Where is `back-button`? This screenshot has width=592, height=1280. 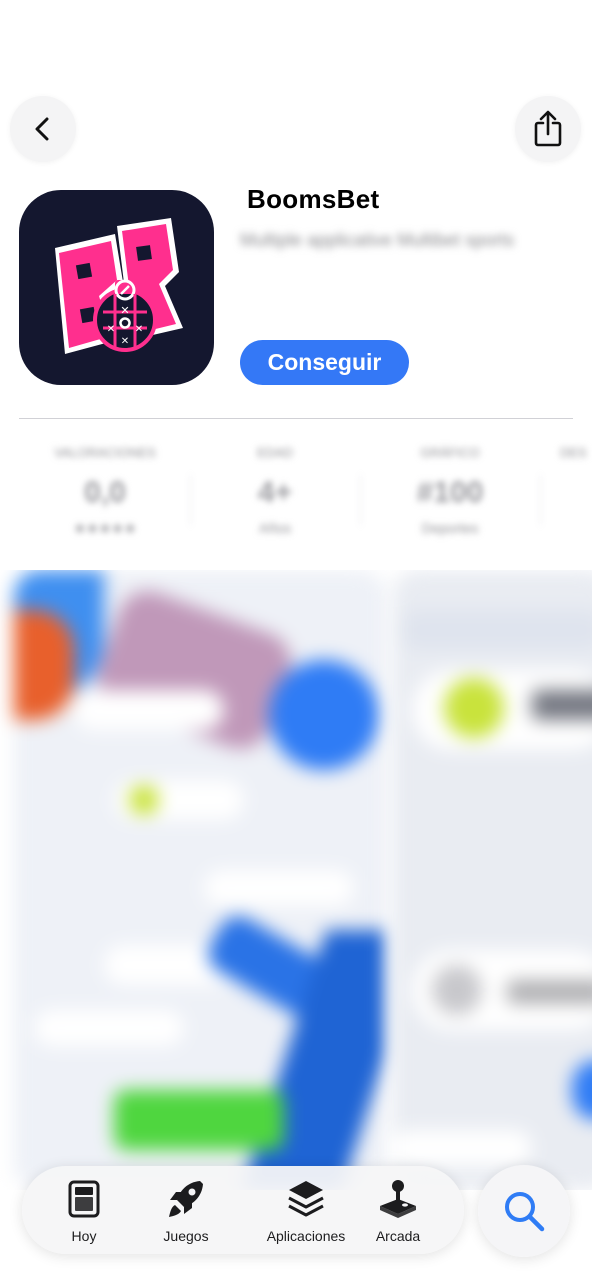 back-button is located at coordinates (43, 129).